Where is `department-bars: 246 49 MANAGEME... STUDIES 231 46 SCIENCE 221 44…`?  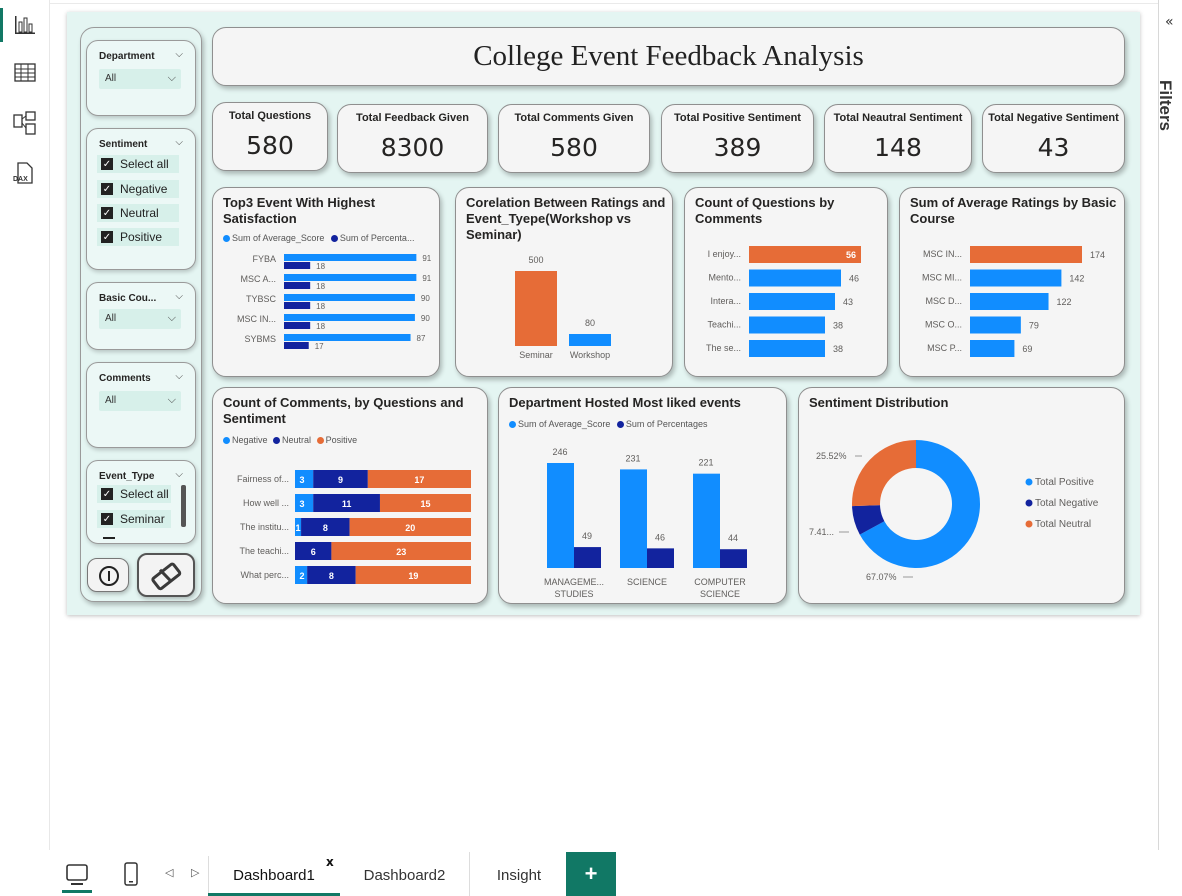
department-bars: 246 49 MANAGEME... STUDIES 231 46 SCIENCE 221 44… is located at coordinates (643, 520).